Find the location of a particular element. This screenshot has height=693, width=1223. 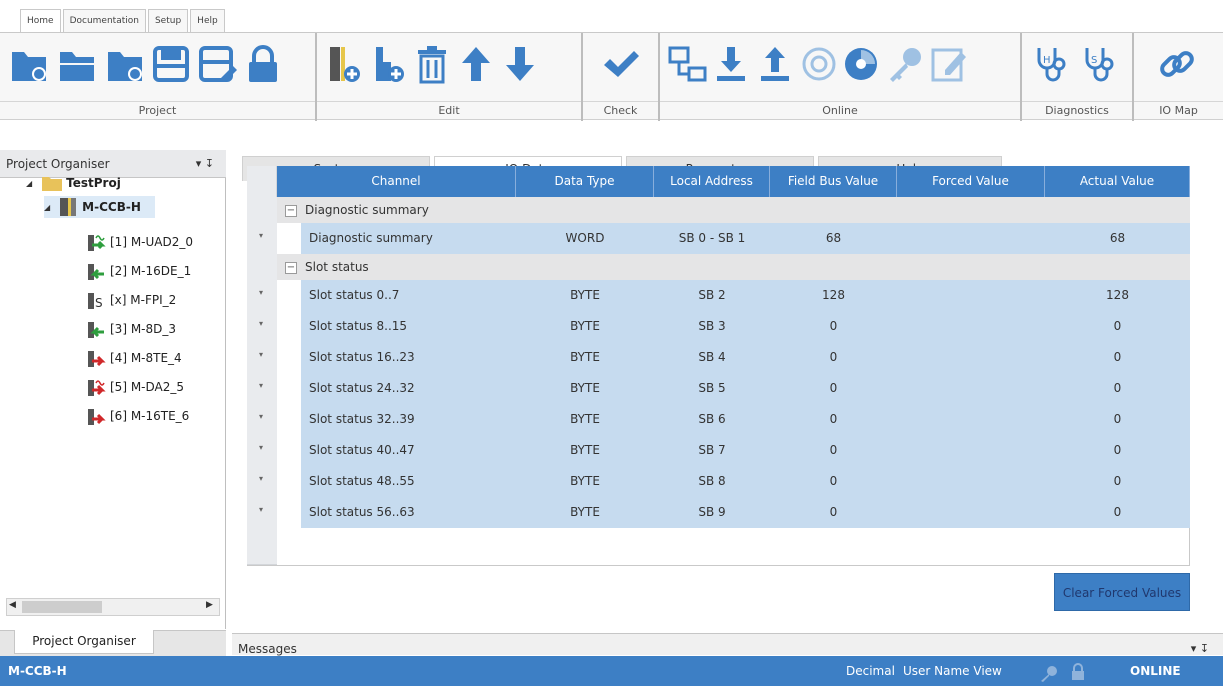

table-row: ▾ Slot status 8..15 BYTE SB 3 0 0 is located at coordinates (718, 327).